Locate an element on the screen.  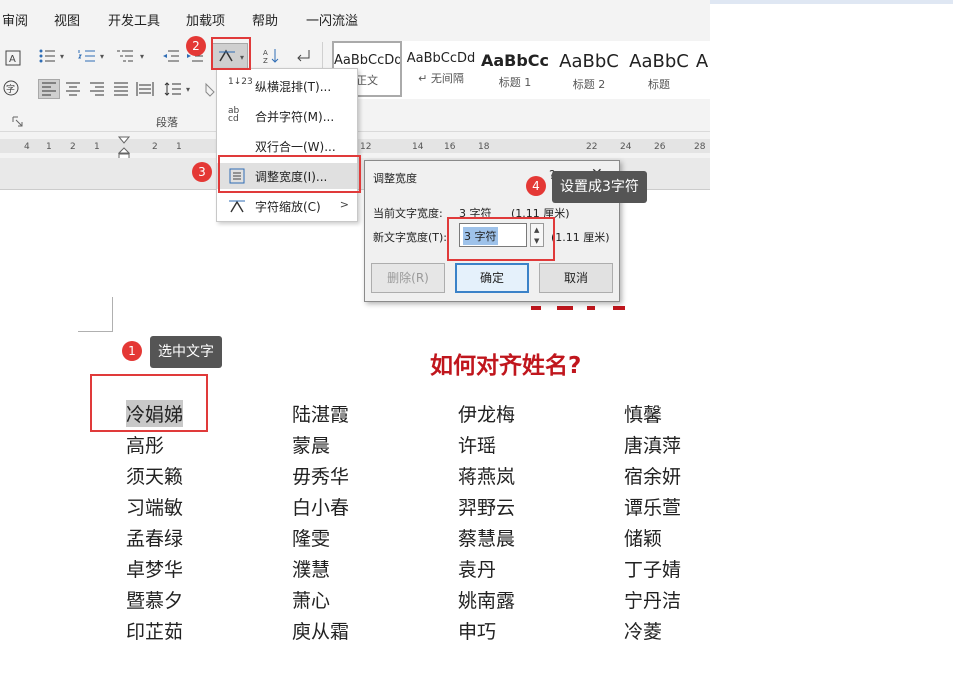
chevron-right-icon: > is located at coordinates (344, 204).